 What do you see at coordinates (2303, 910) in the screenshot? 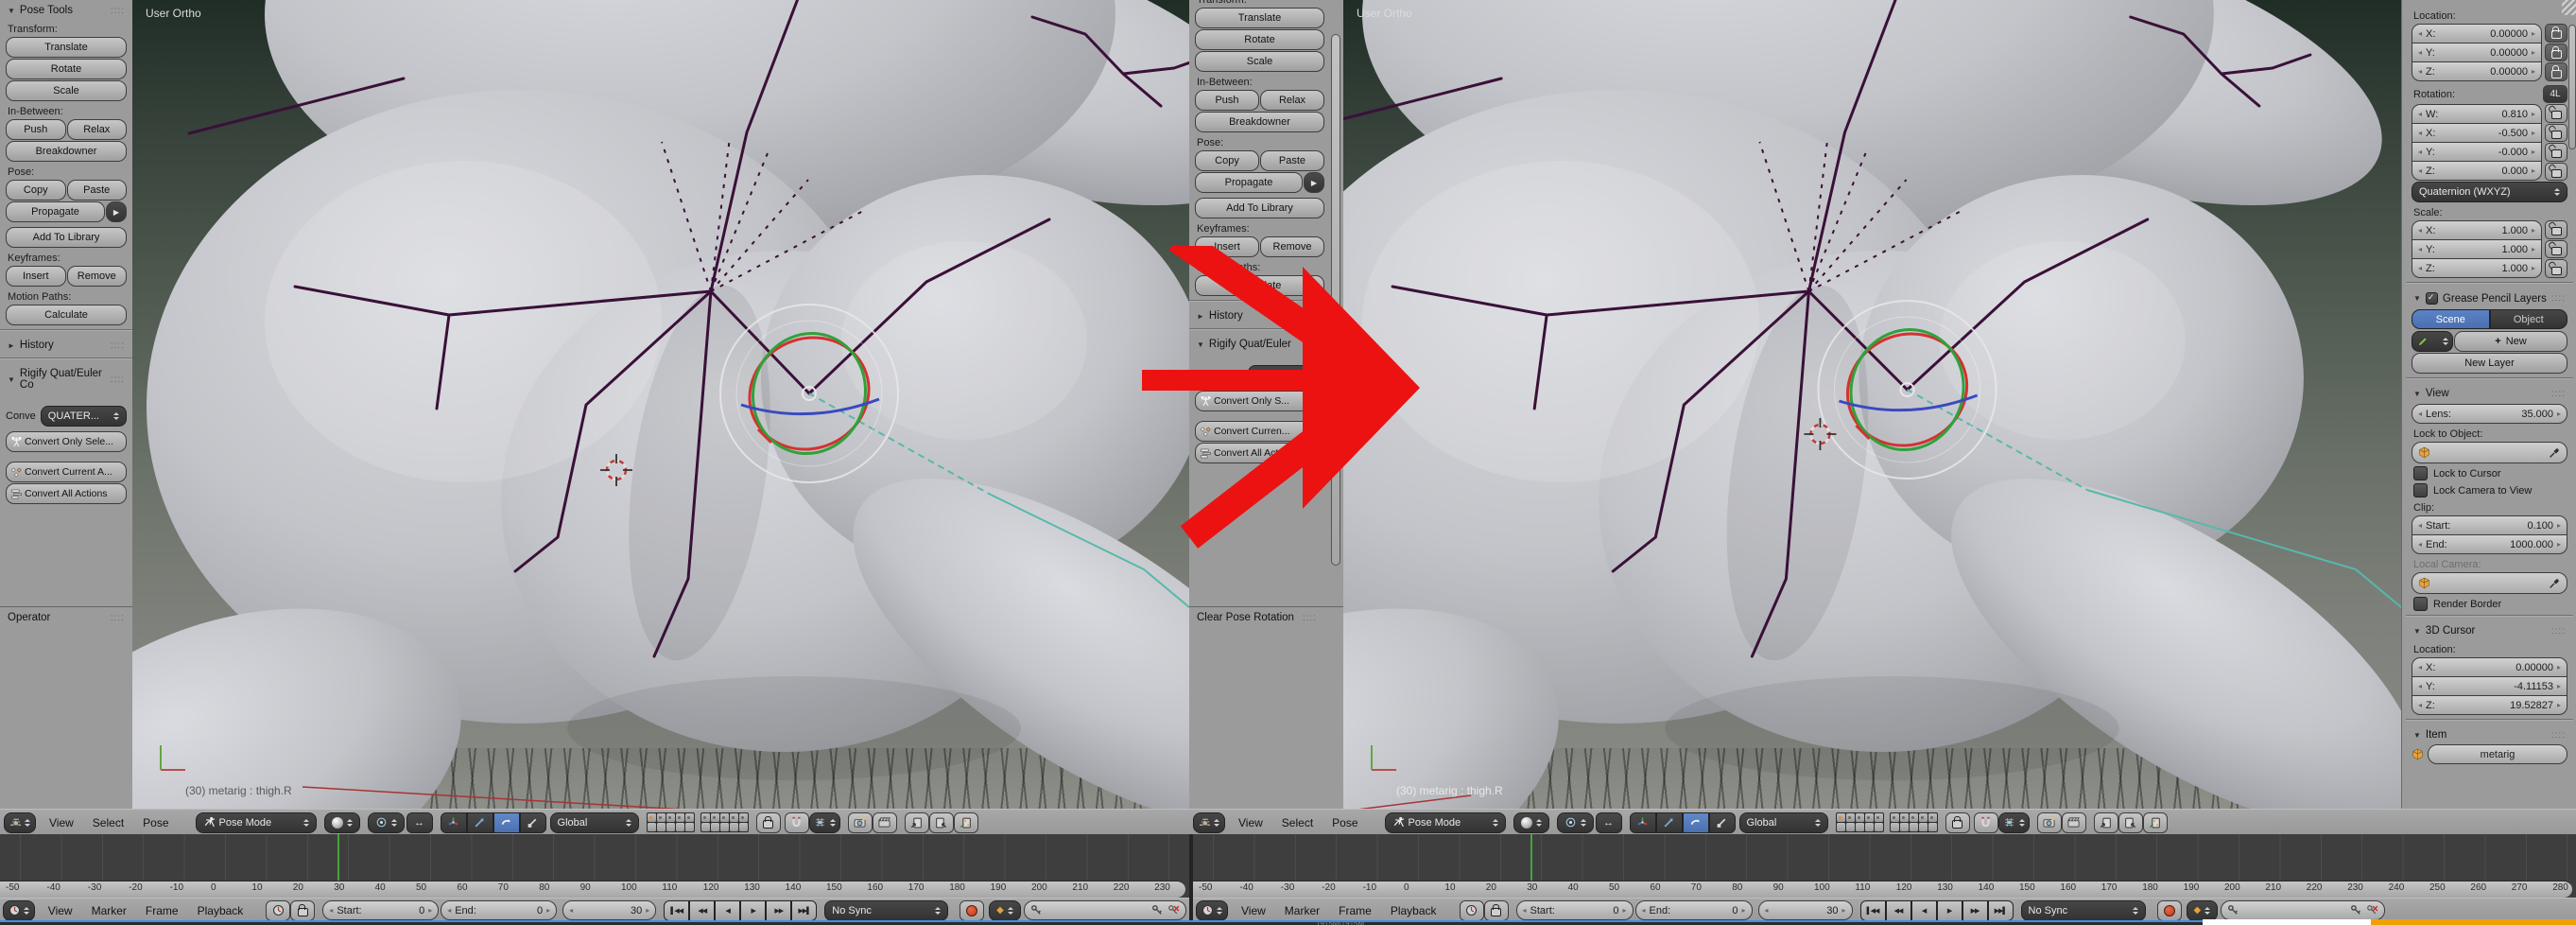
I see `active-keying-set-field` at bounding box center [2303, 910].